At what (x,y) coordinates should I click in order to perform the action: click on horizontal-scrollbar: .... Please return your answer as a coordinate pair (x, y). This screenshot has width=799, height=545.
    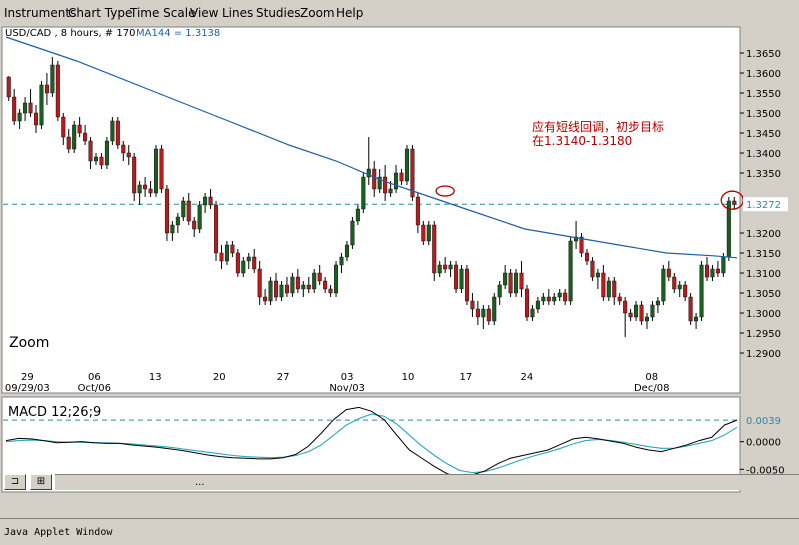
    Looking at the image, I should click on (427, 482).